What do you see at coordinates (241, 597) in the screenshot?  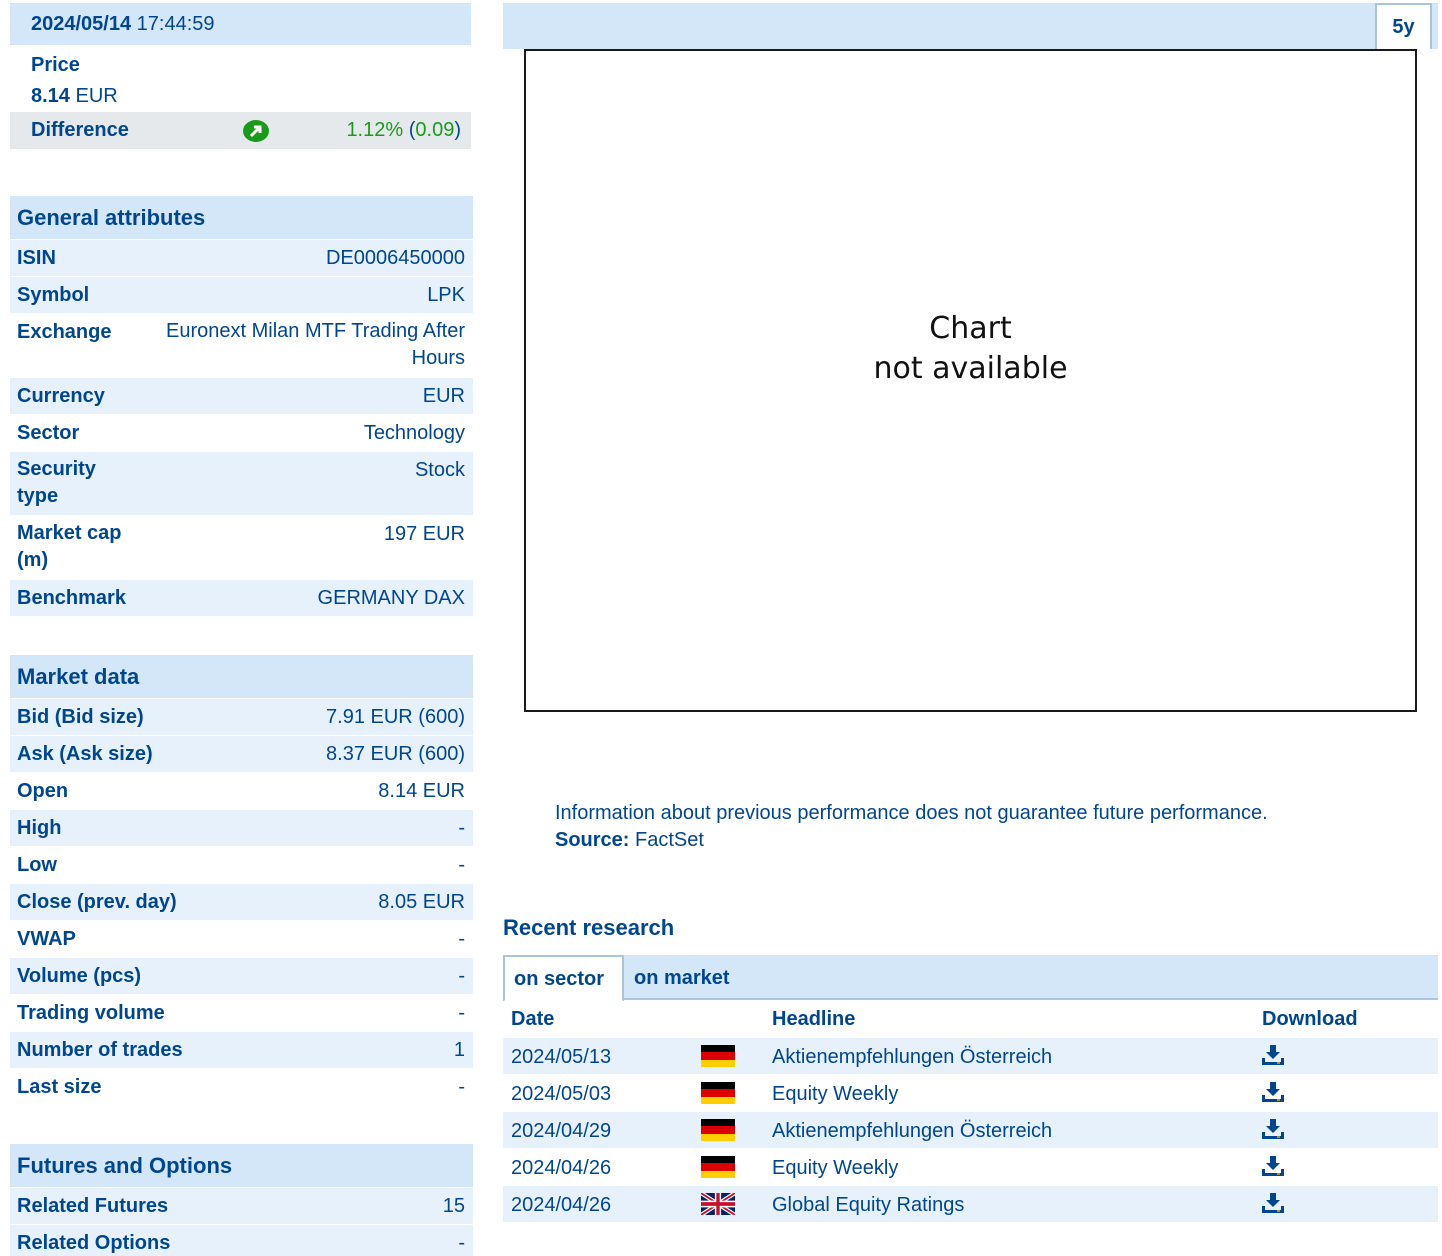 I see `attr-row: Benchmark GERMANY DAX` at bounding box center [241, 597].